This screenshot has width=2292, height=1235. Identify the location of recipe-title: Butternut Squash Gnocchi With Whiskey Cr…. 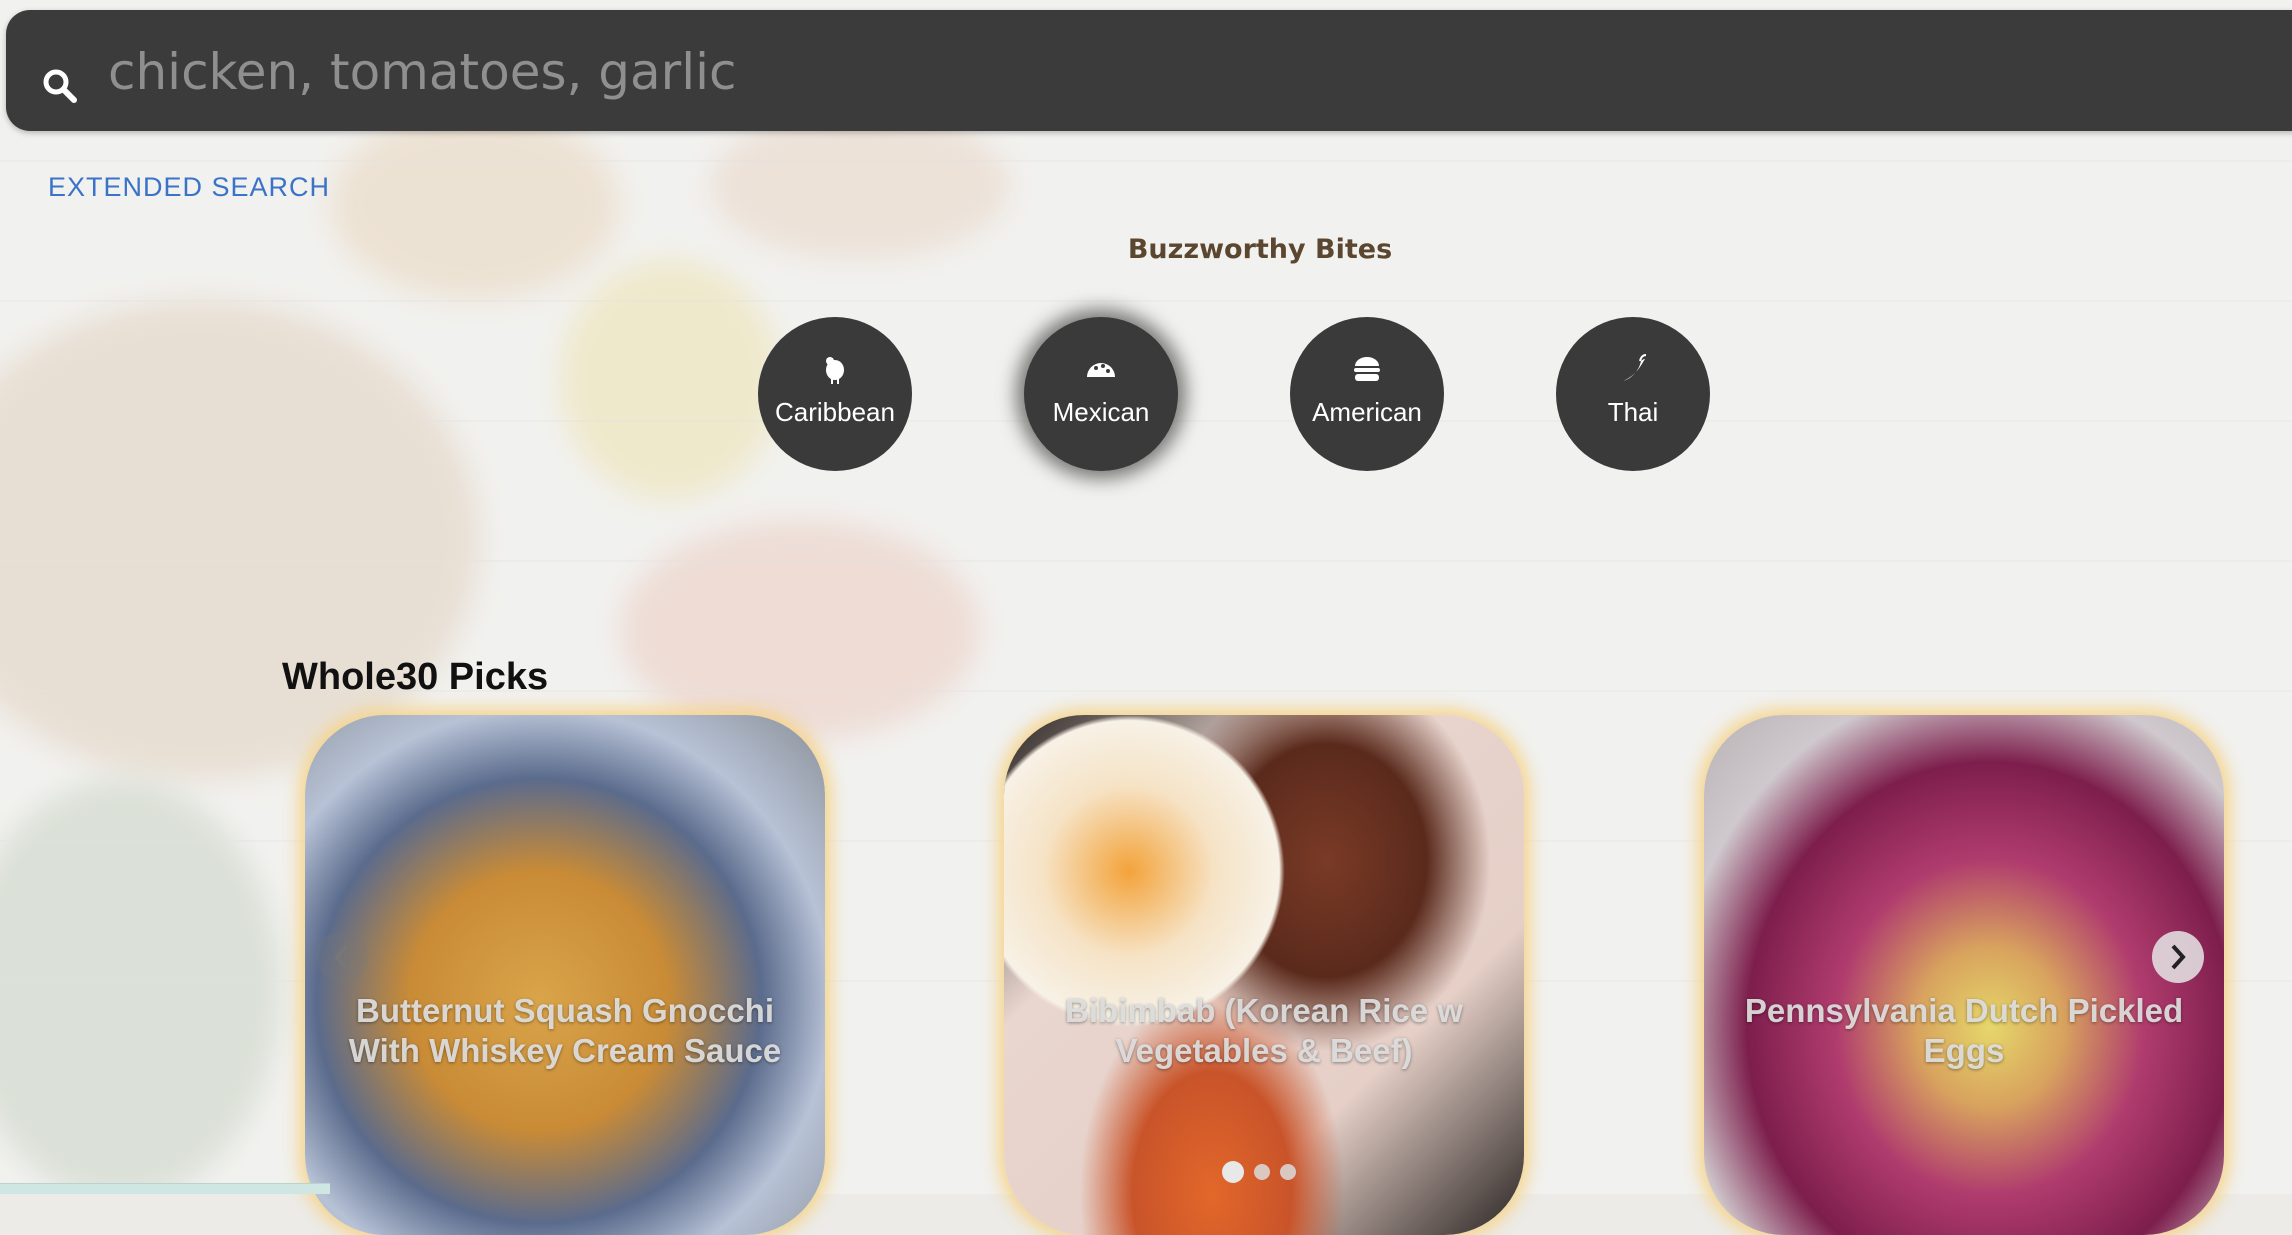
(565, 1030).